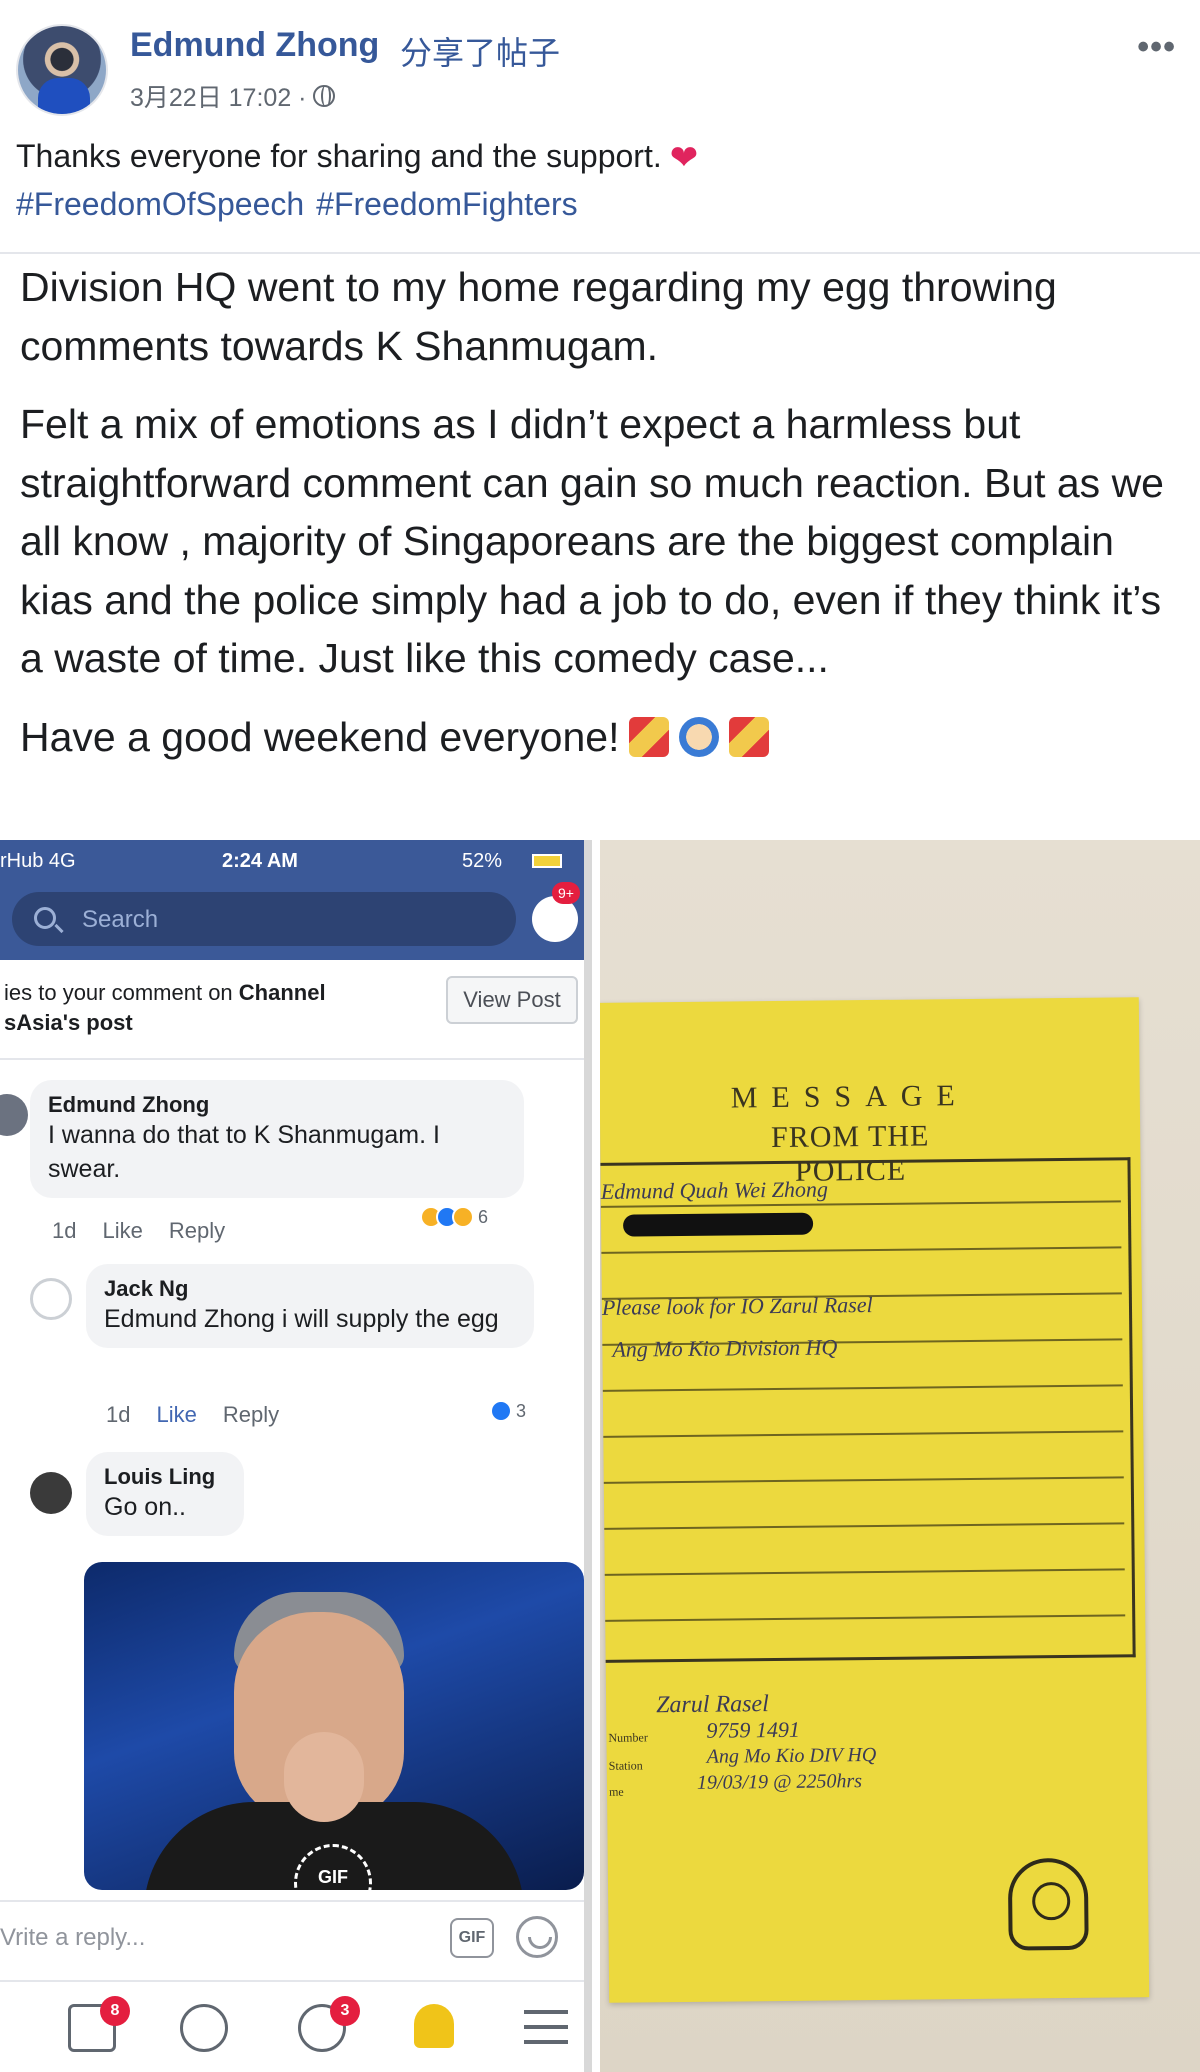 This screenshot has width=1200, height=2072. What do you see at coordinates (472, 1938) in the screenshot?
I see `gif-button: GIF` at bounding box center [472, 1938].